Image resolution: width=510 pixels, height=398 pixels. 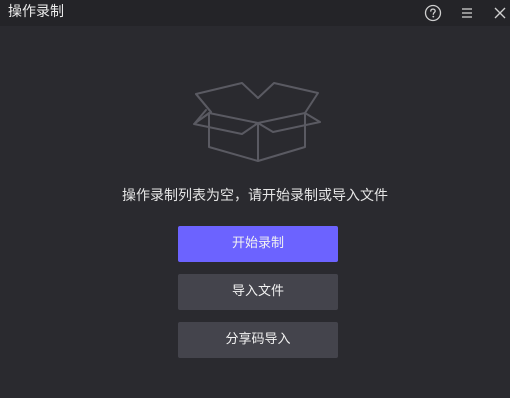 I want to click on close-button, so click(x=500, y=13).